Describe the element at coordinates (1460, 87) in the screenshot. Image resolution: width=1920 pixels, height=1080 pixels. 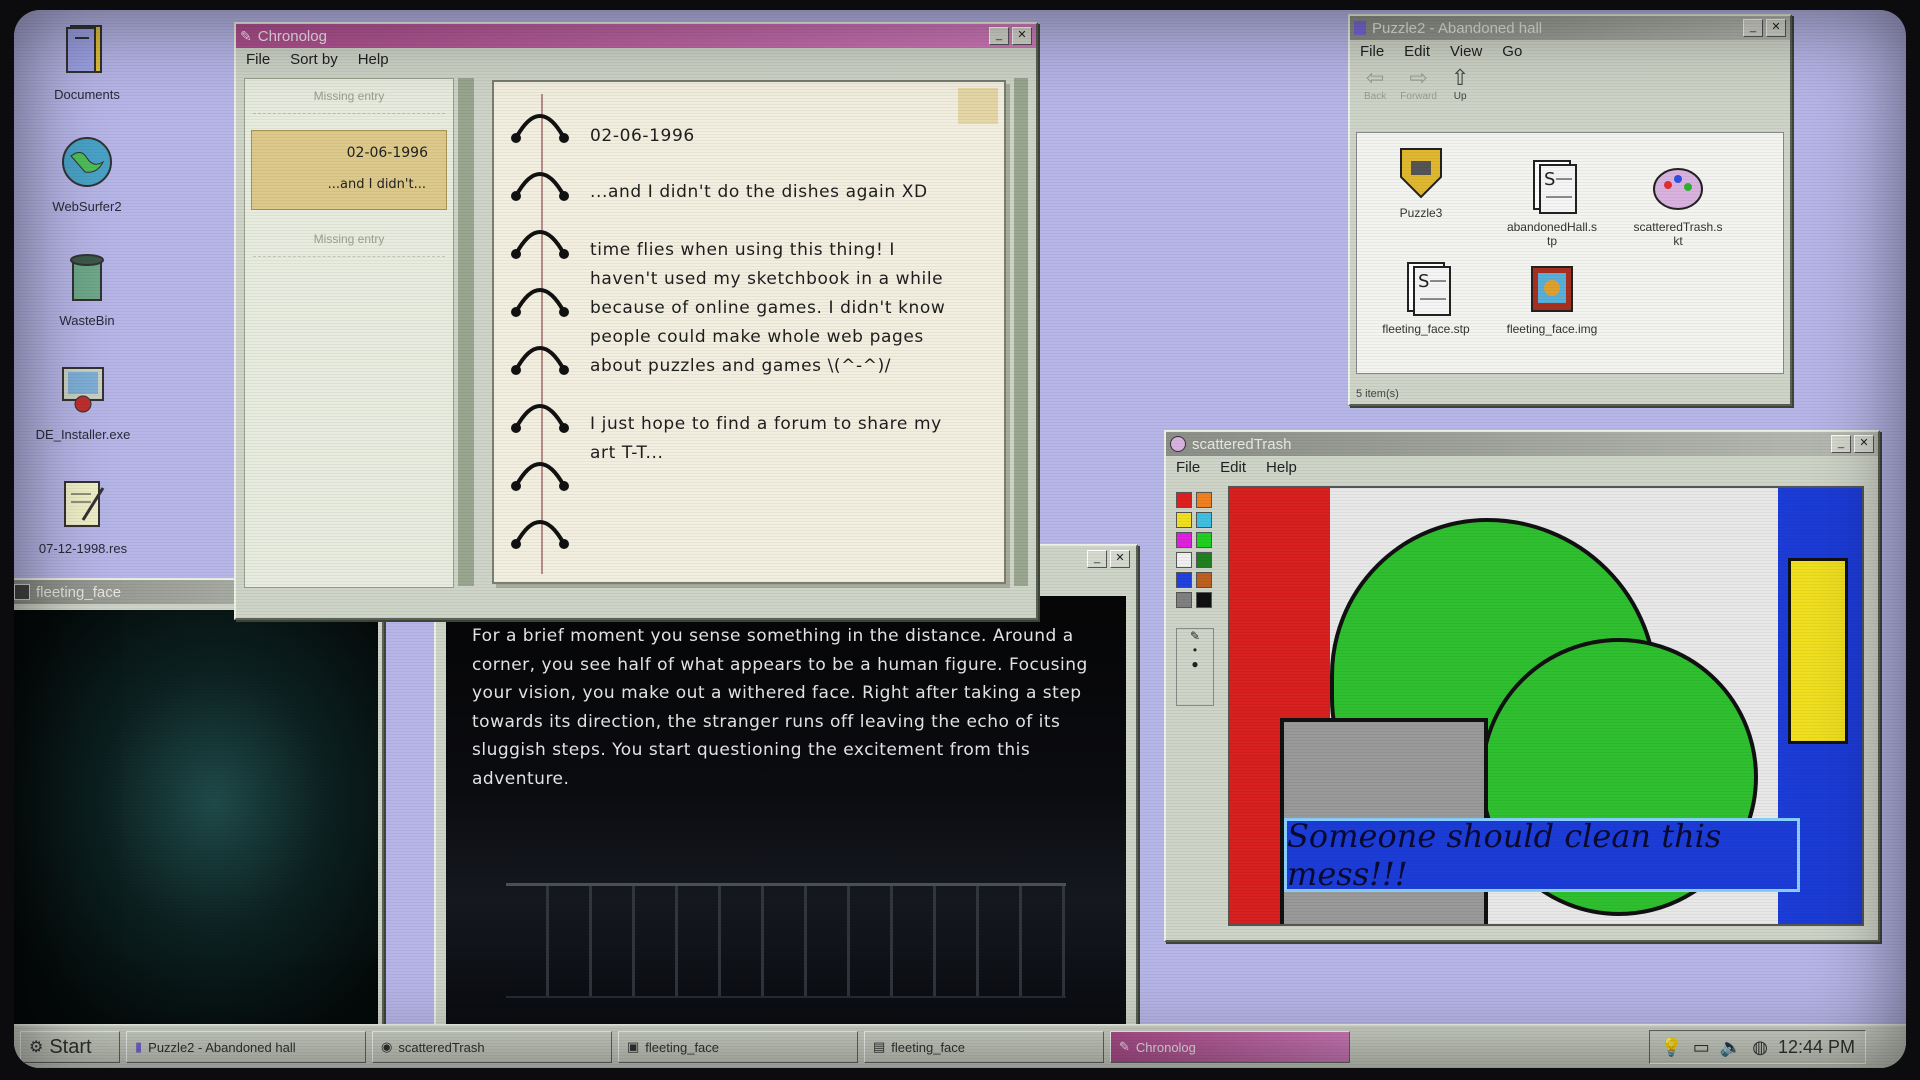
I see `up-button: ⇧ Up` at that location.